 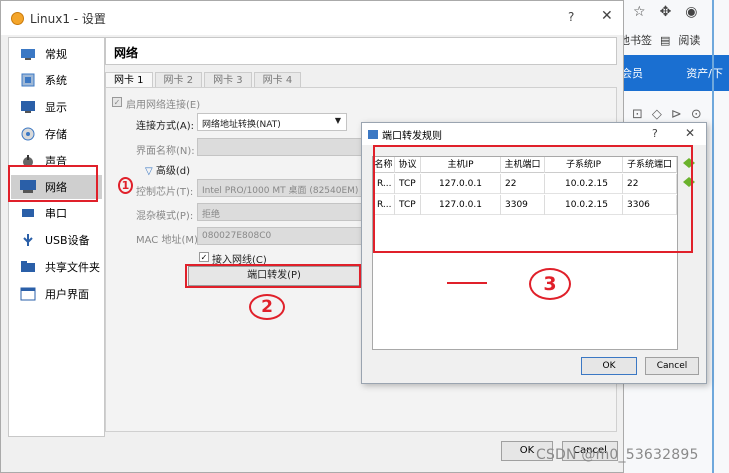 I want to click on attached-to-select: 网络地址转换(NAT) ▼, so click(x=272, y=122).